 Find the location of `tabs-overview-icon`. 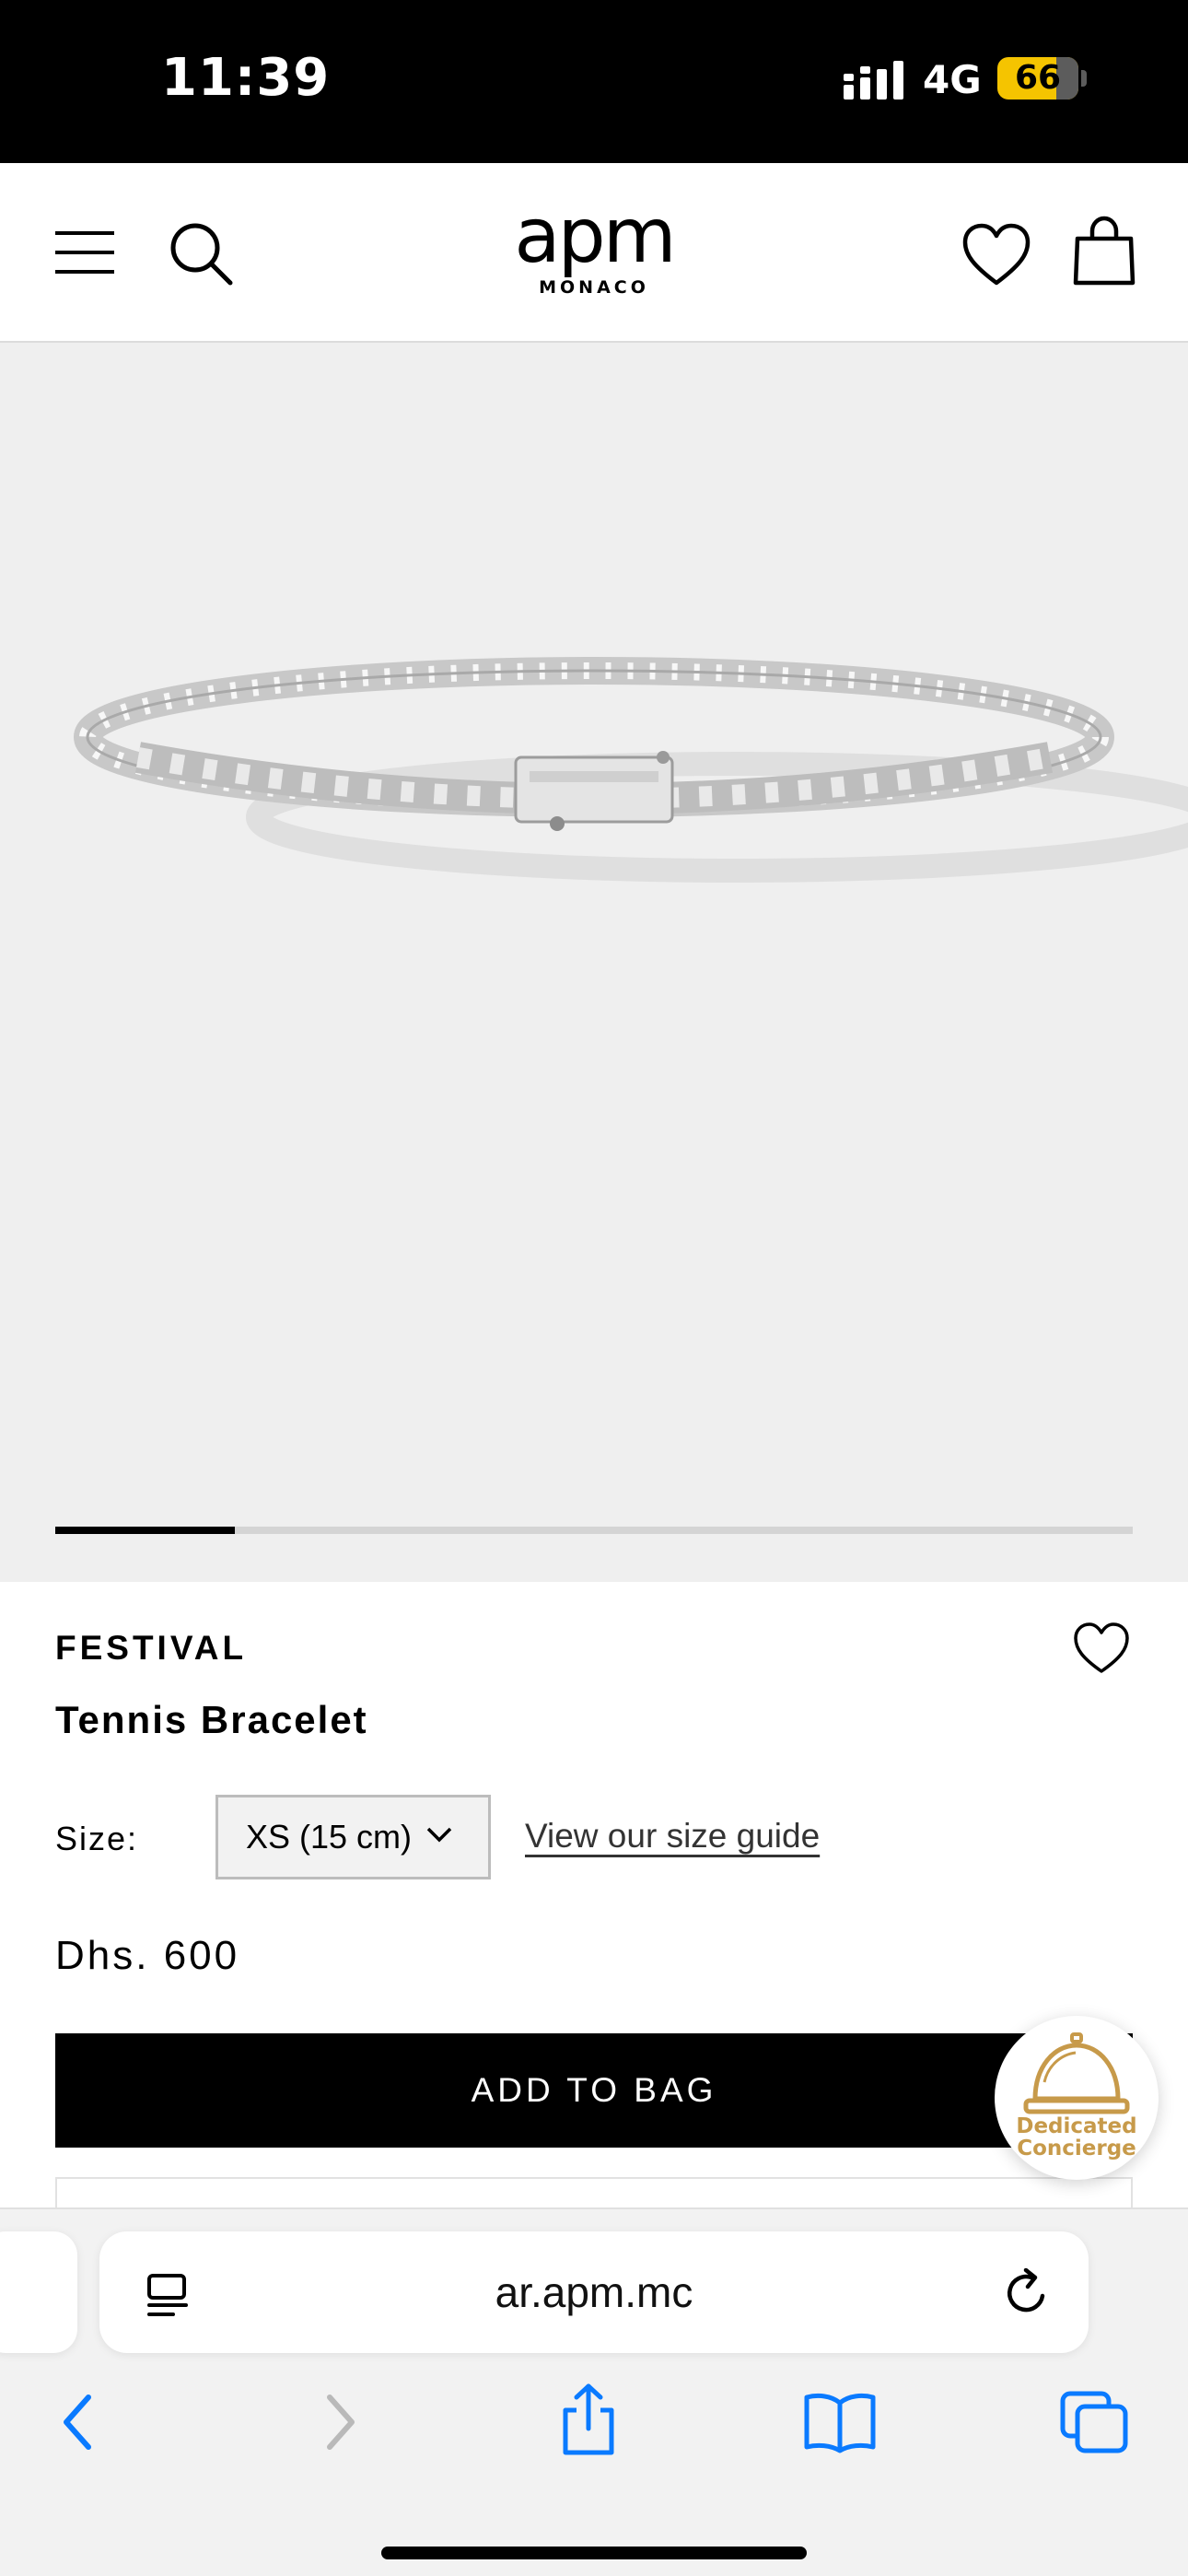

tabs-overview-icon is located at coordinates (1094, 2422).